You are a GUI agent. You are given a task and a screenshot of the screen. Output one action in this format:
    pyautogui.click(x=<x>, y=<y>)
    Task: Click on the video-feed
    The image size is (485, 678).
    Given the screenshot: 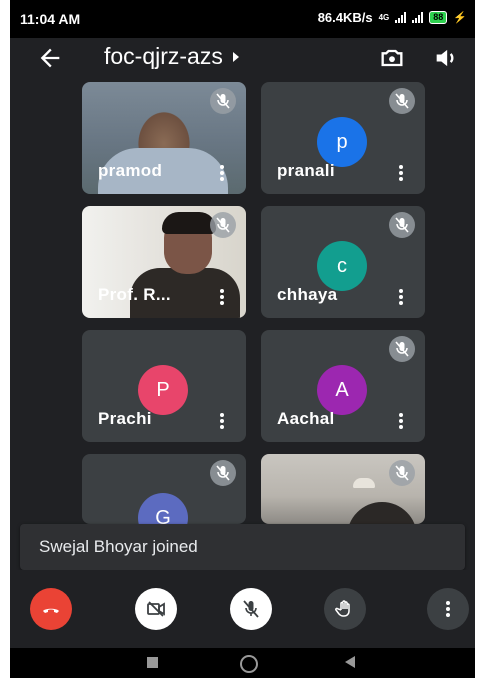 What is the action you would take?
    pyautogui.click(x=364, y=483)
    